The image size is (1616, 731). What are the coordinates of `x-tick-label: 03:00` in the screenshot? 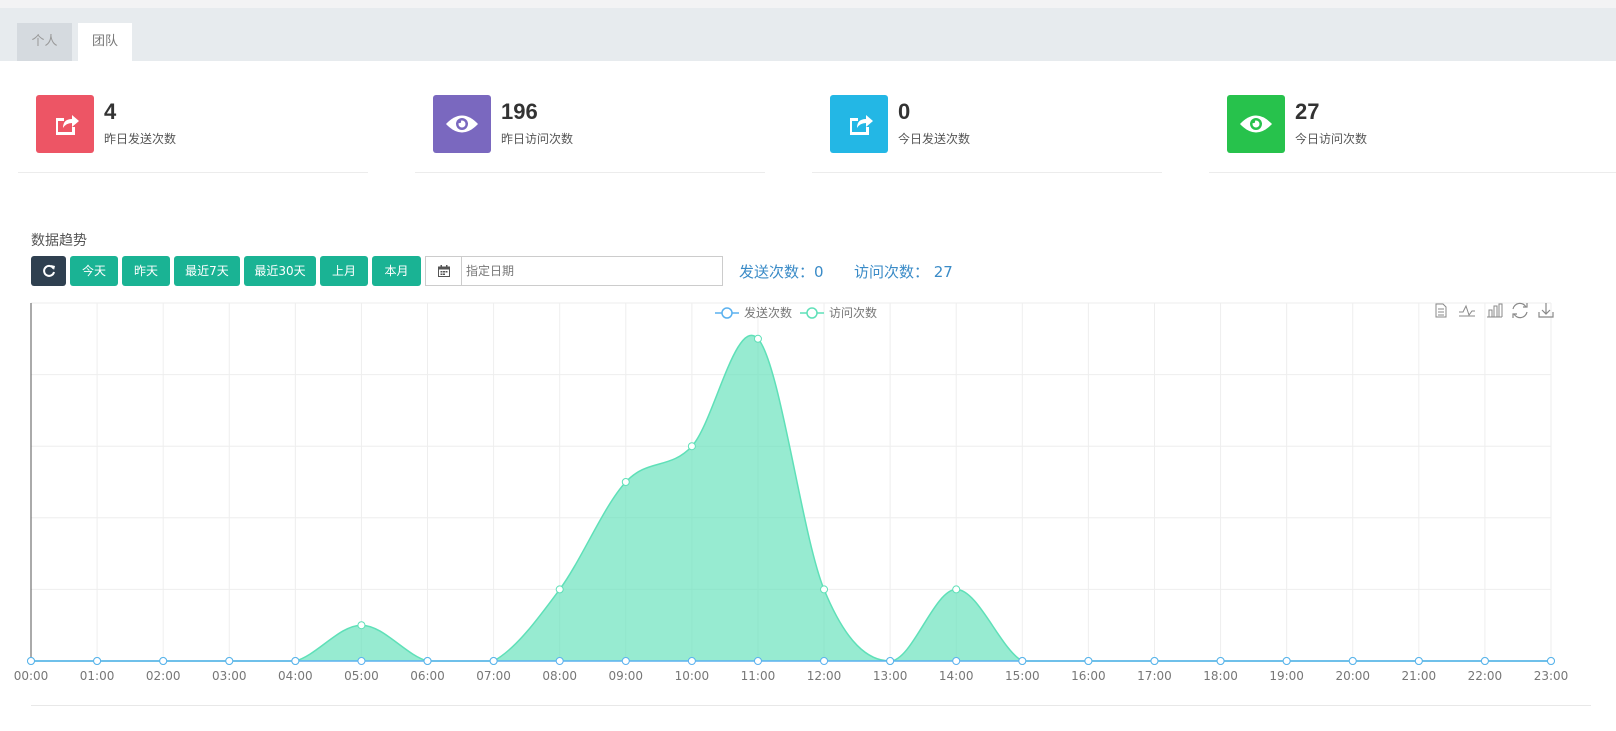 It's located at (229, 676).